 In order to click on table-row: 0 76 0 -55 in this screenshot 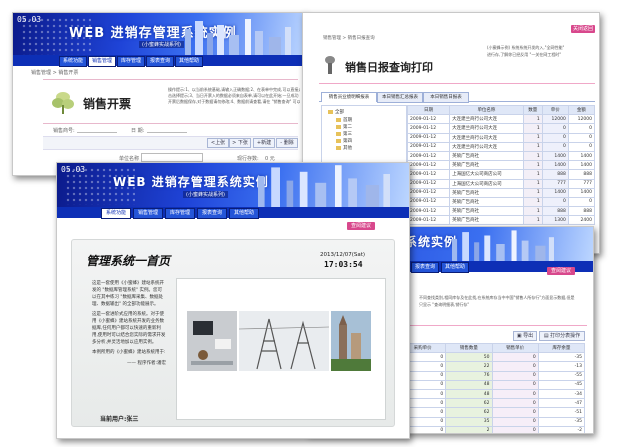, I will do `click(492, 375)`.